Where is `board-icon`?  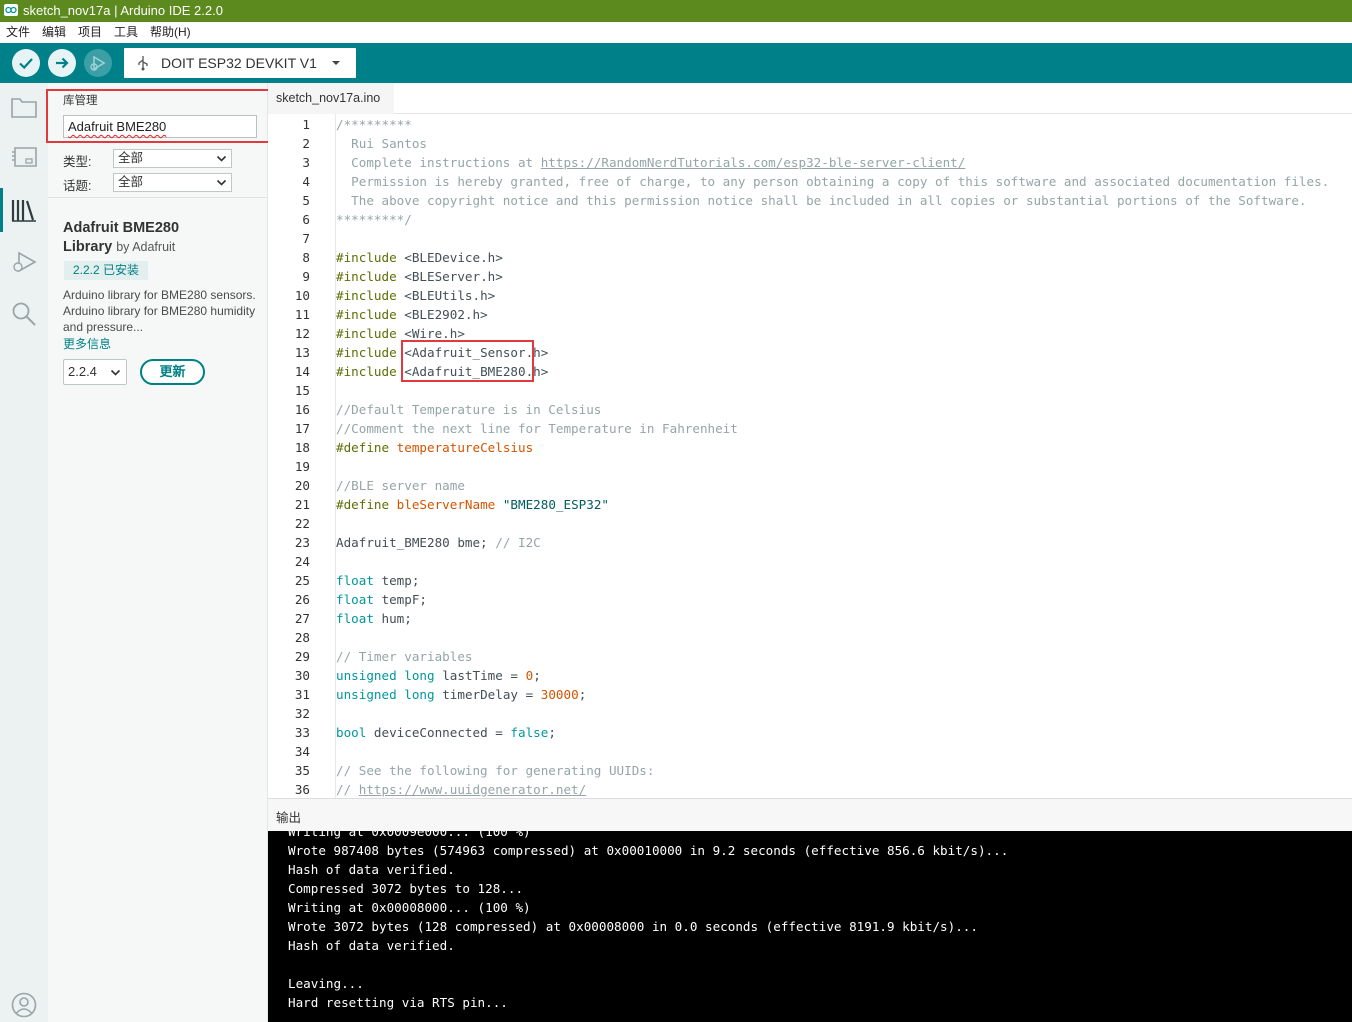
board-icon is located at coordinates (24, 157).